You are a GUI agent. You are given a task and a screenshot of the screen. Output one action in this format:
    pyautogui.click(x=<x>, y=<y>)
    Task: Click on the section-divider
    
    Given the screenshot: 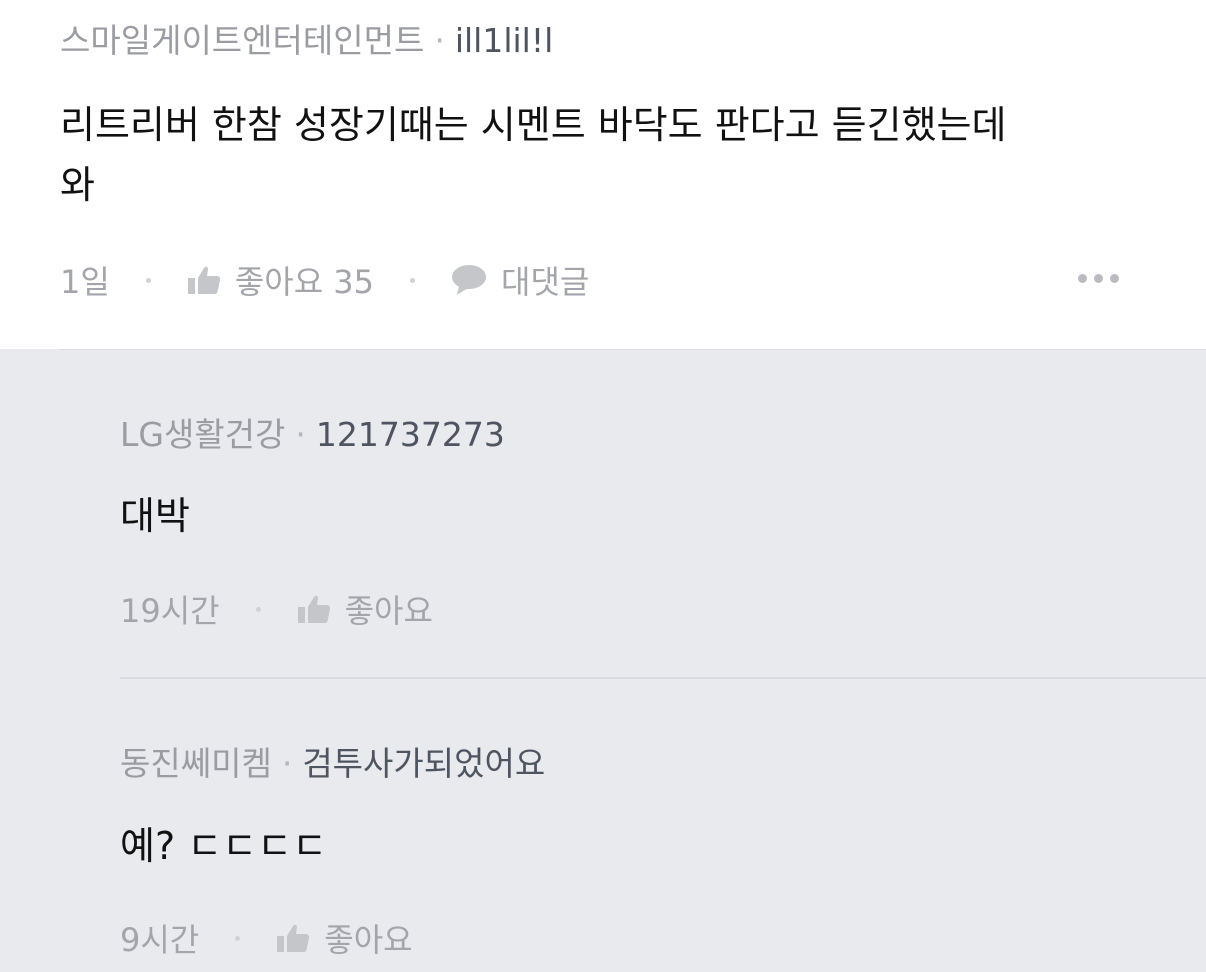 What is the action you would take?
    pyautogui.click(x=633, y=349)
    